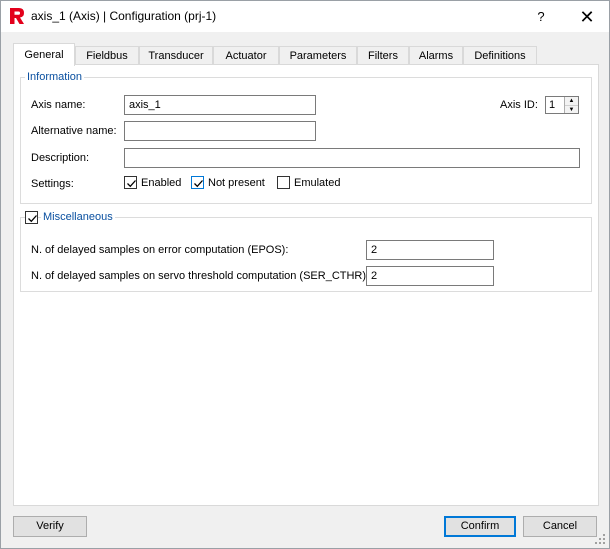  I want to click on description-input, so click(352, 158).